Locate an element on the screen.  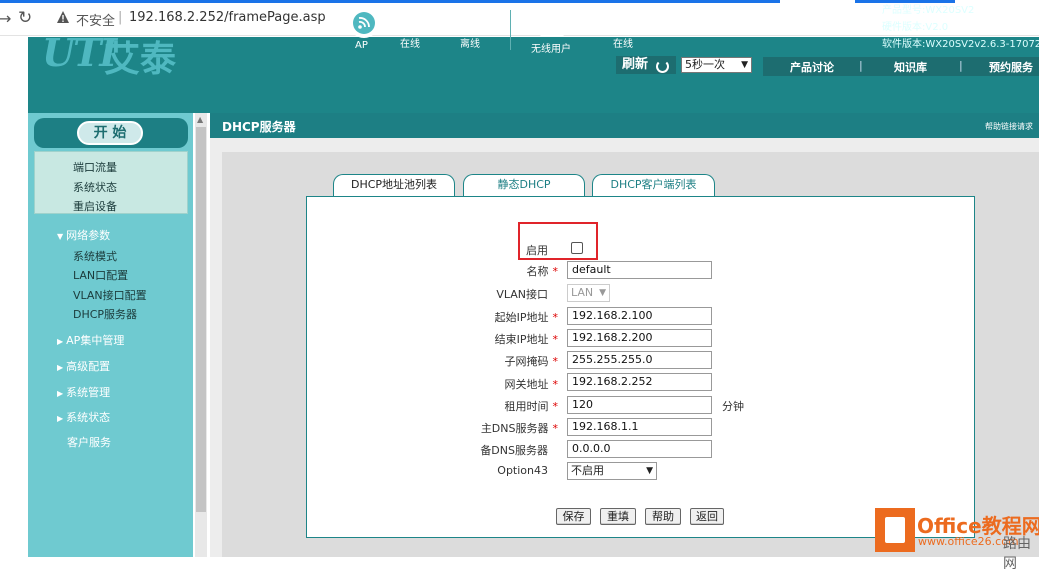
ap-label: AP is located at coordinates (361, 45).